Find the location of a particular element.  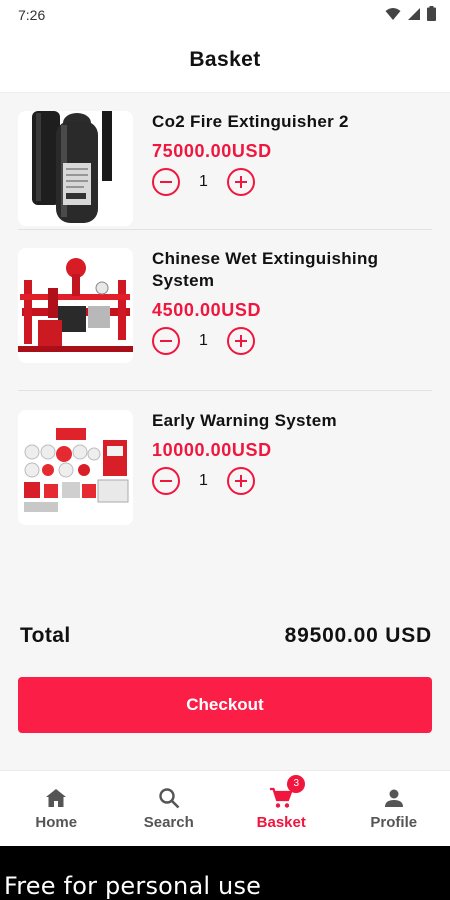

nav-item-search: Search is located at coordinates (169, 809).